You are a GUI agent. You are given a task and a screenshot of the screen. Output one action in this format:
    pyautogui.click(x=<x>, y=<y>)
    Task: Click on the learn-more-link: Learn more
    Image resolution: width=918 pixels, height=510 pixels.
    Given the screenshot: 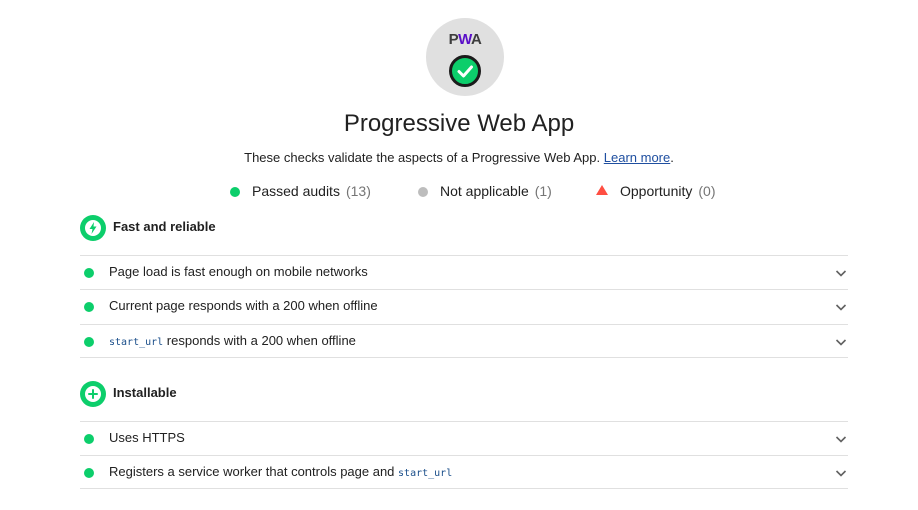 What is the action you would take?
    pyautogui.click(x=637, y=157)
    